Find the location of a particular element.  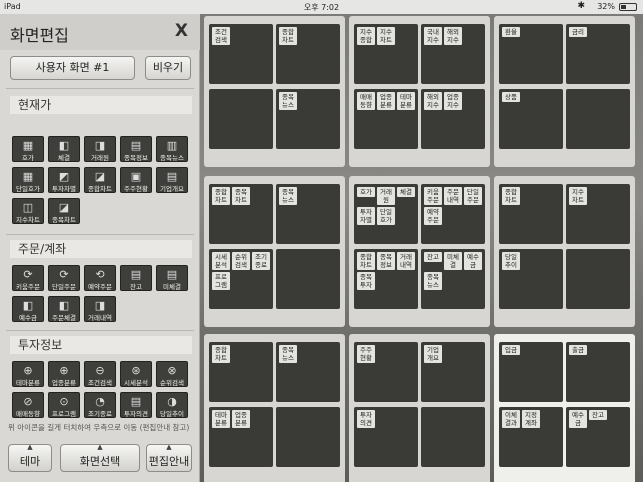

screen-slot: 국내 지수 해외 지수 is located at coordinates (453, 54).